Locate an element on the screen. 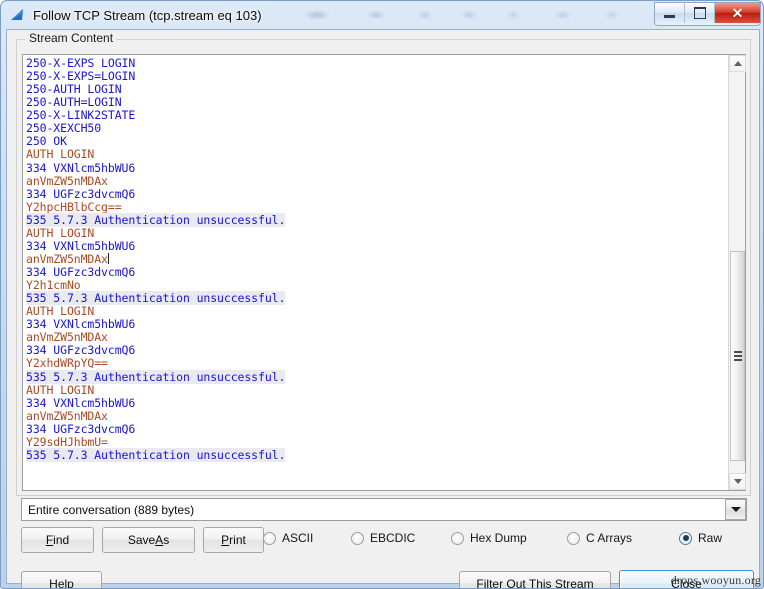  stream-line: 250 OK is located at coordinates (377, 141).